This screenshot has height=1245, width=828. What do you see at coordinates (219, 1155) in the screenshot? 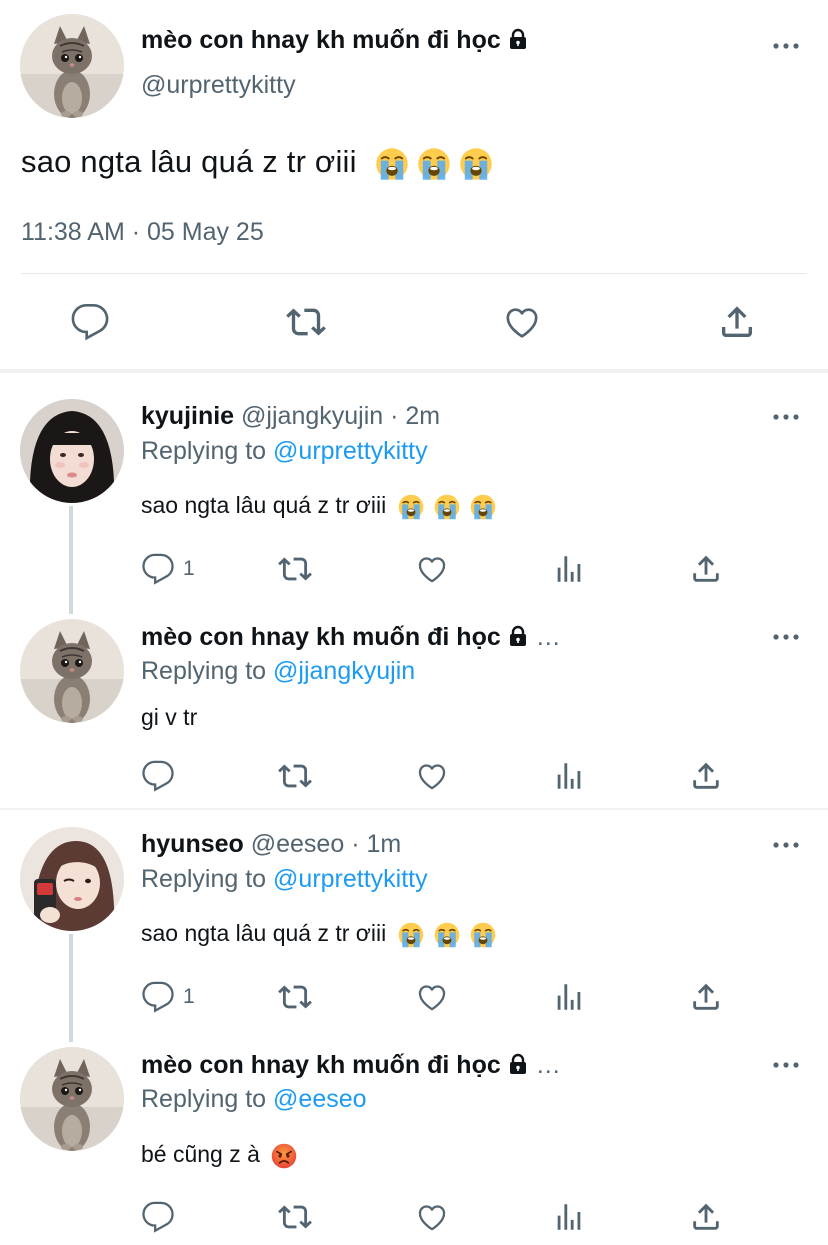
I see `tweet-text: bé cũng z à` at bounding box center [219, 1155].